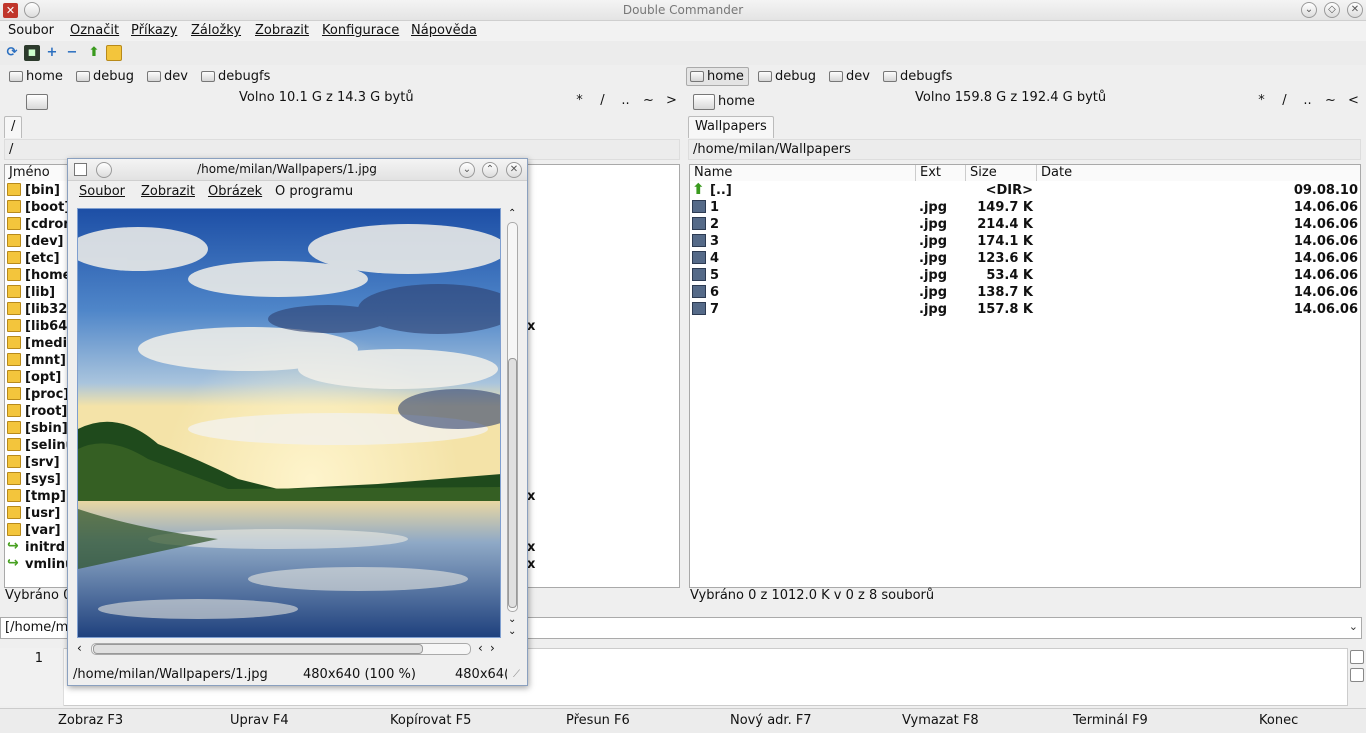  What do you see at coordinates (32, 53) in the screenshot?
I see `terminal-icon: ▪` at bounding box center [32, 53].